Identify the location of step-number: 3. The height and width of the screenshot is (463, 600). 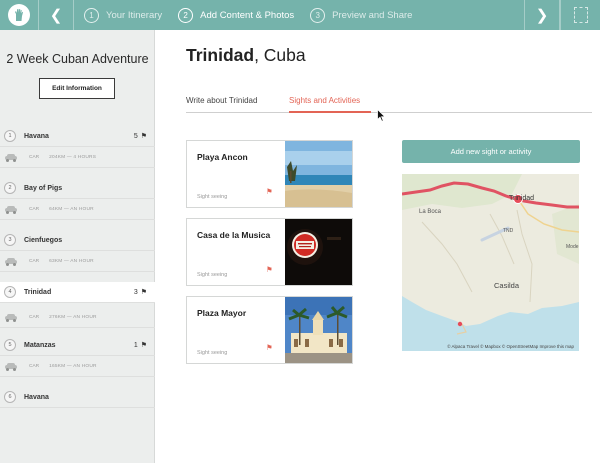
(318, 15).